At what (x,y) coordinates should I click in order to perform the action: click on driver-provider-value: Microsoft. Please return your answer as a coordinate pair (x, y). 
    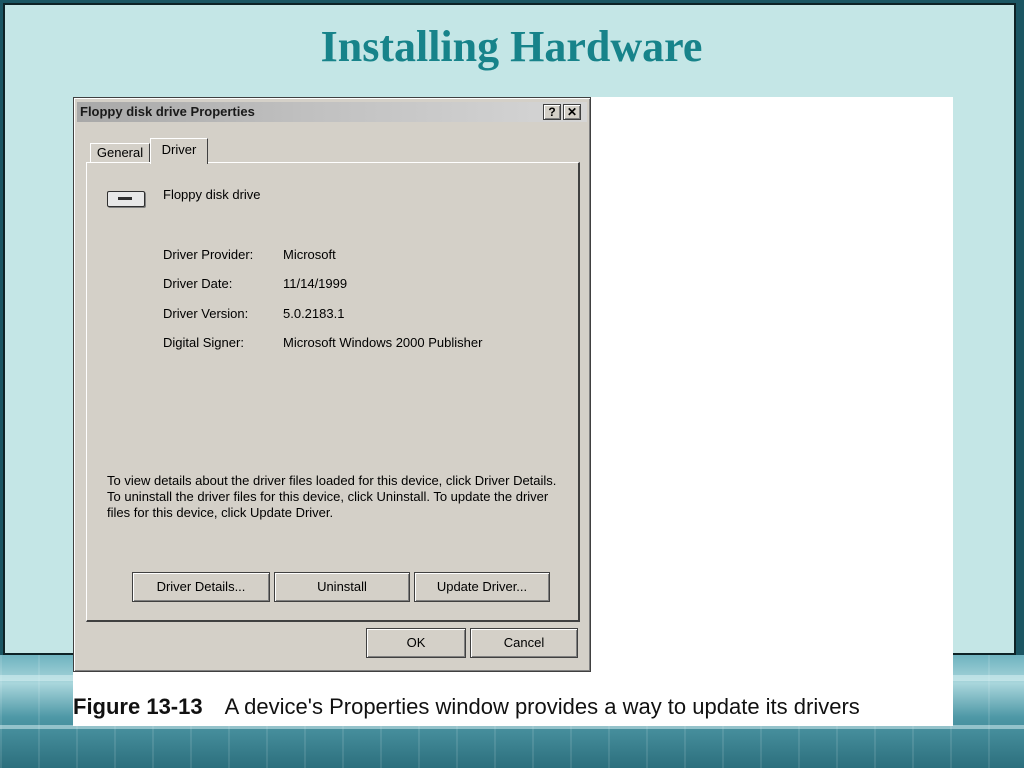
    Looking at the image, I should click on (309, 254).